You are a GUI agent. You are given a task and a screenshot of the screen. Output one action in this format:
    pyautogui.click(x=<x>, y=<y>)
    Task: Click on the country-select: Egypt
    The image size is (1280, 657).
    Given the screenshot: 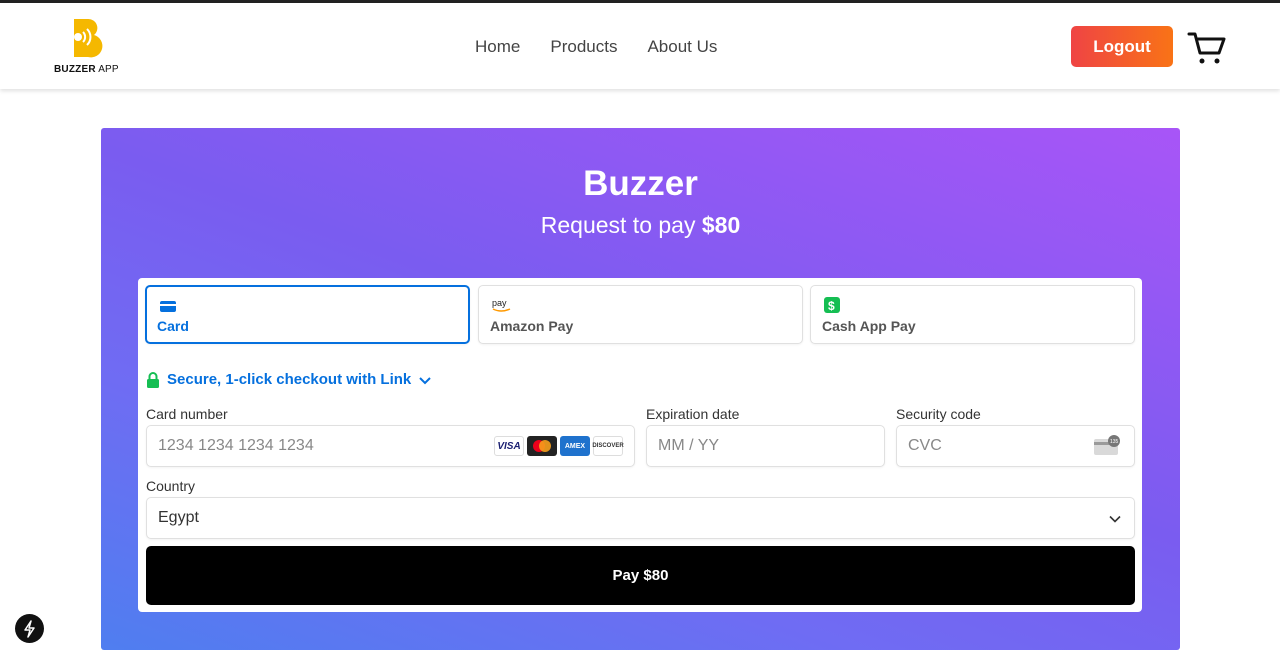 What is the action you would take?
    pyautogui.click(x=640, y=518)
    